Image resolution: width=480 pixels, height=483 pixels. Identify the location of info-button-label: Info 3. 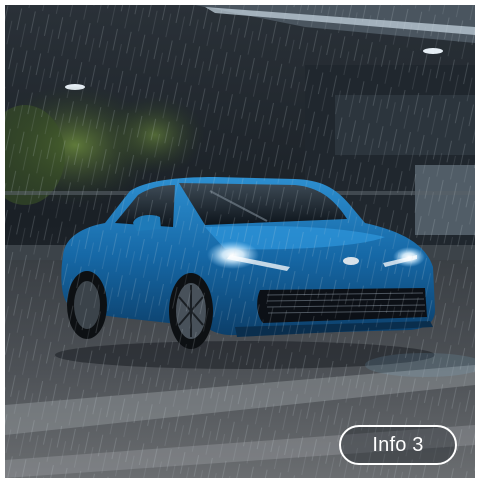
(398, 444).